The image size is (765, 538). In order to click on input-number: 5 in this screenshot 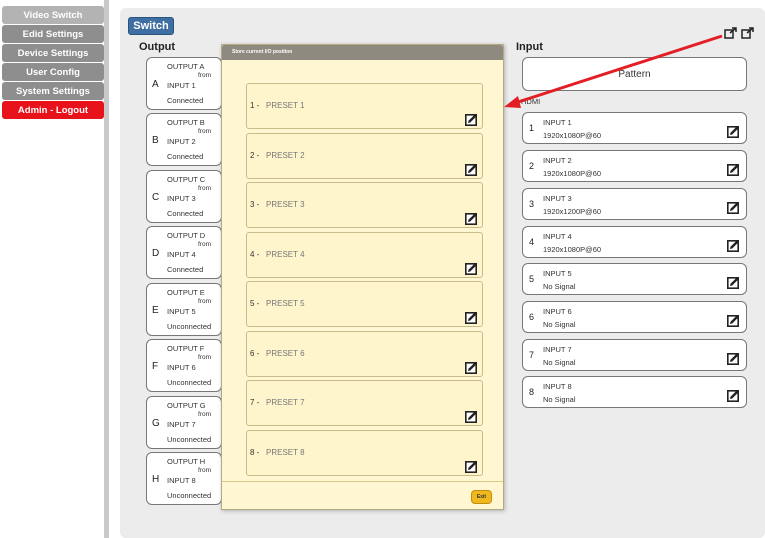, I will do `click(532, 279)`.